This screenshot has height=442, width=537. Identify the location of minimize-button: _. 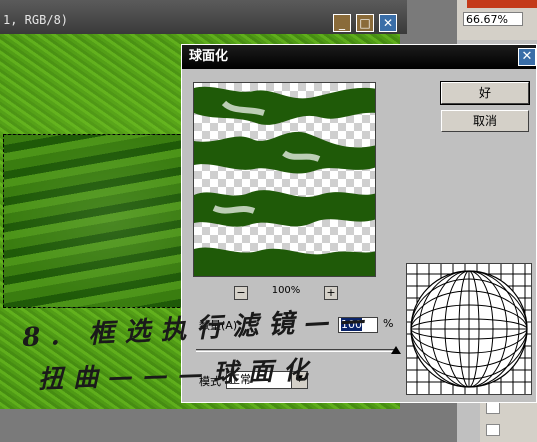
(342, 23).